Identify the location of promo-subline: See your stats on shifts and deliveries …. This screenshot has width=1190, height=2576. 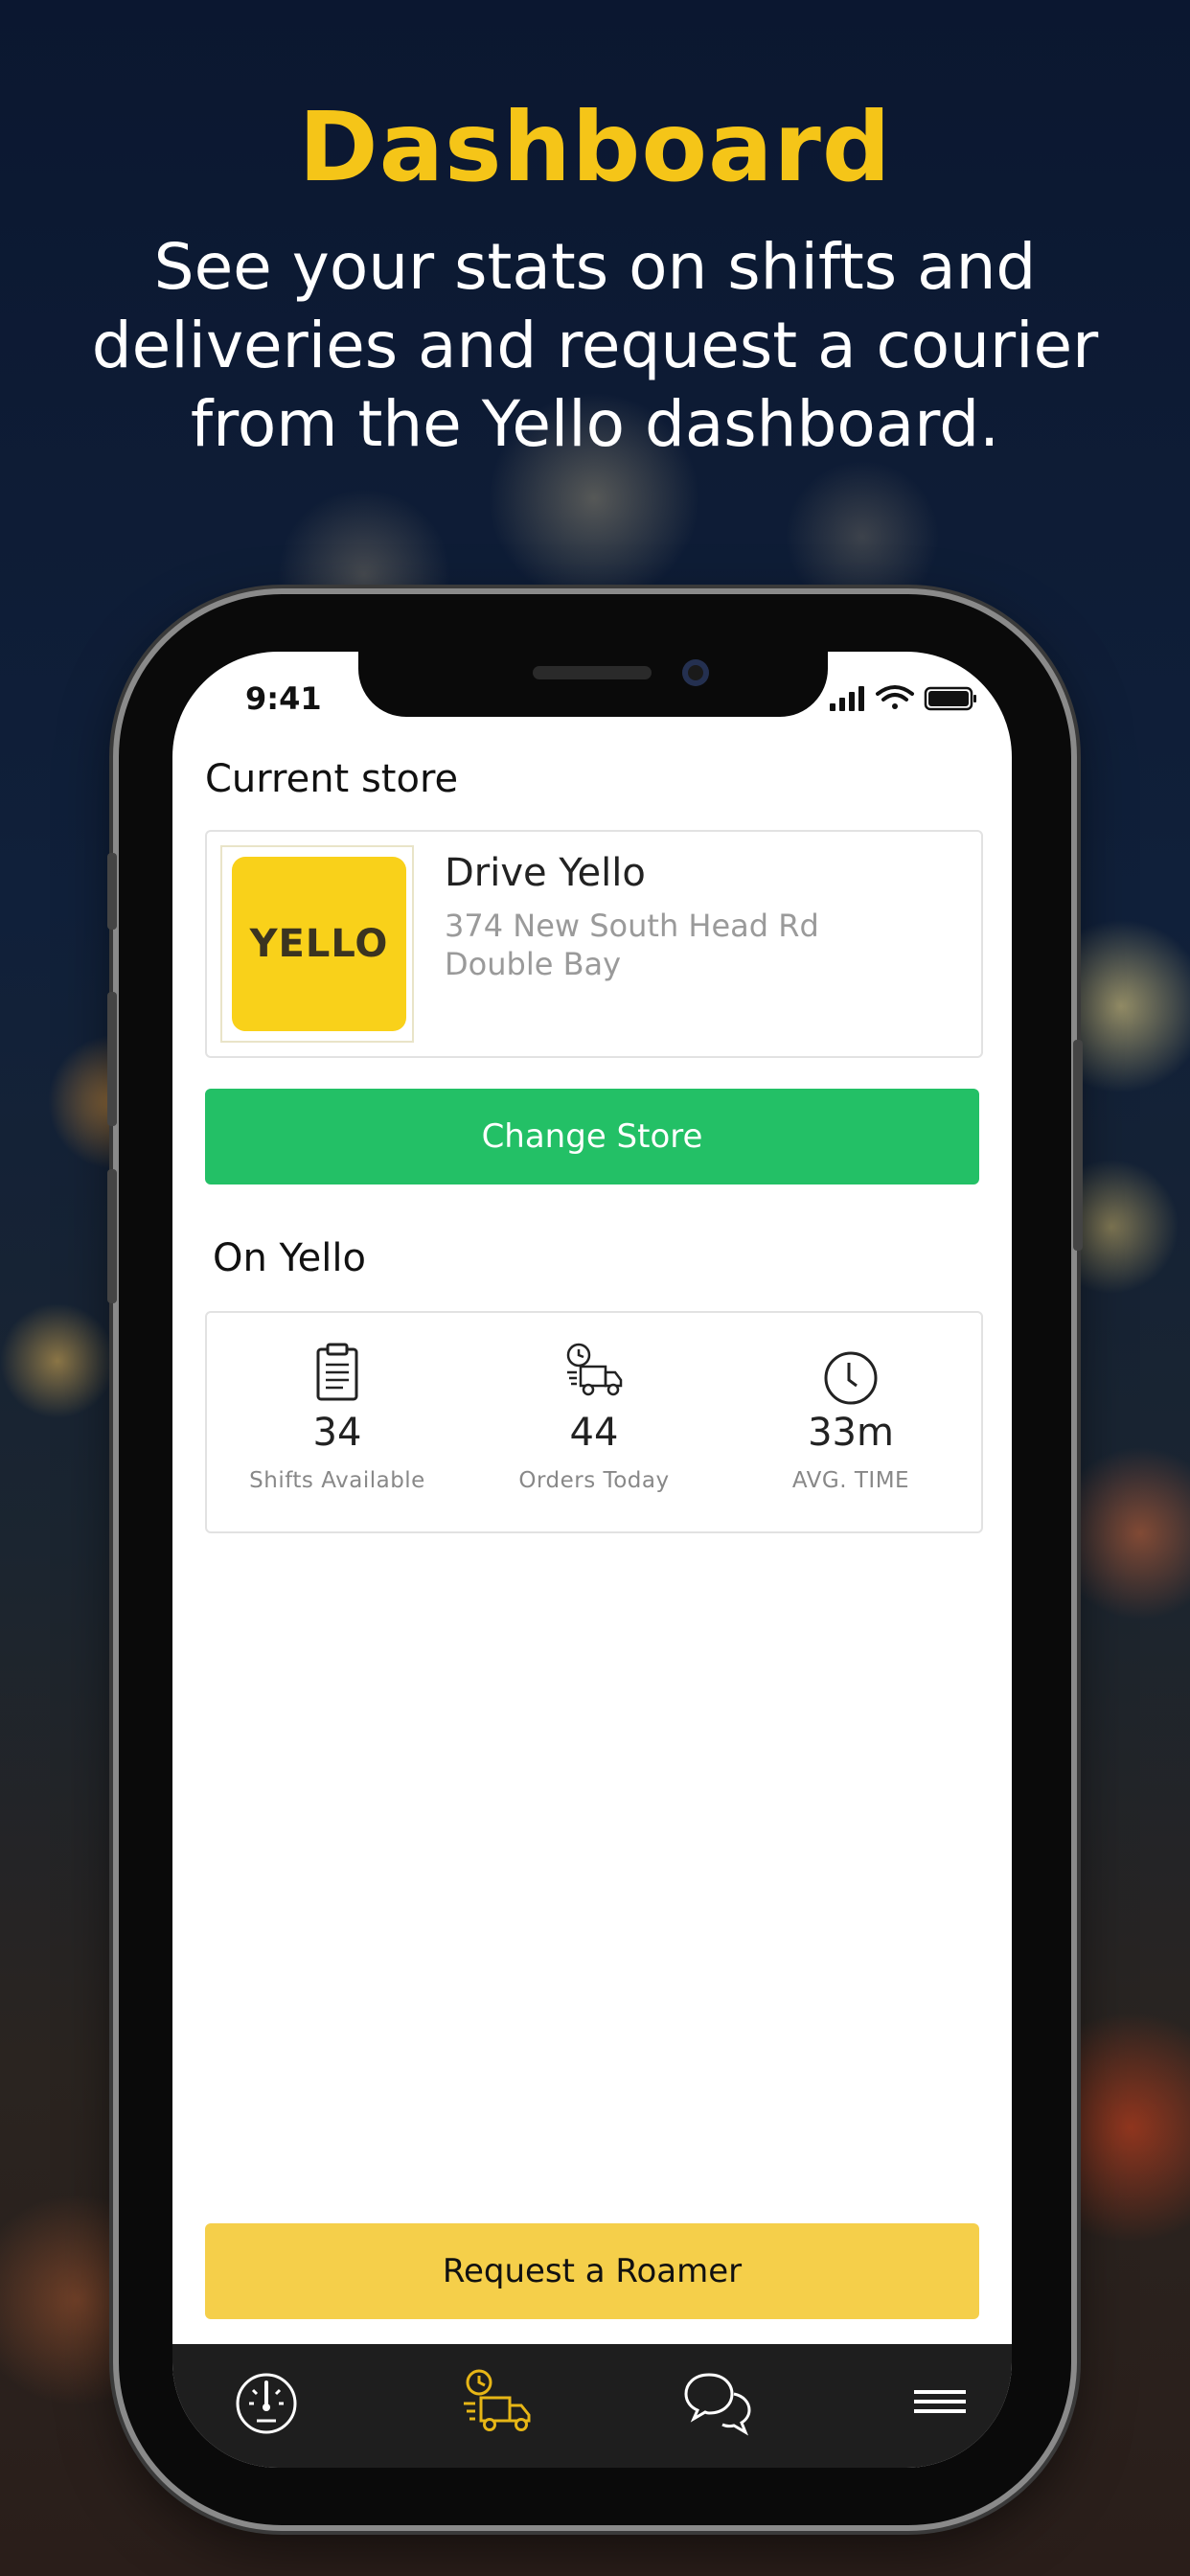
(595, 345).